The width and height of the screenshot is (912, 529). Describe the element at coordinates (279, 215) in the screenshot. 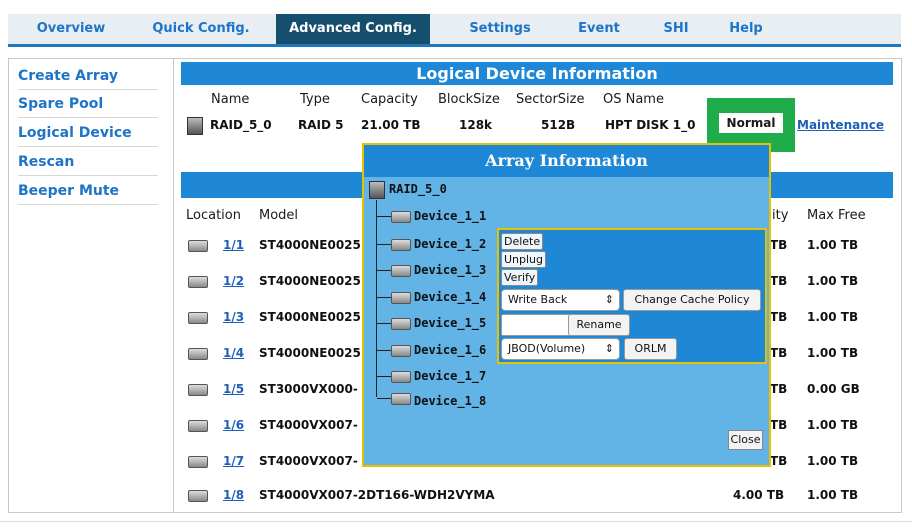

I see `header-model: Model` at that location.